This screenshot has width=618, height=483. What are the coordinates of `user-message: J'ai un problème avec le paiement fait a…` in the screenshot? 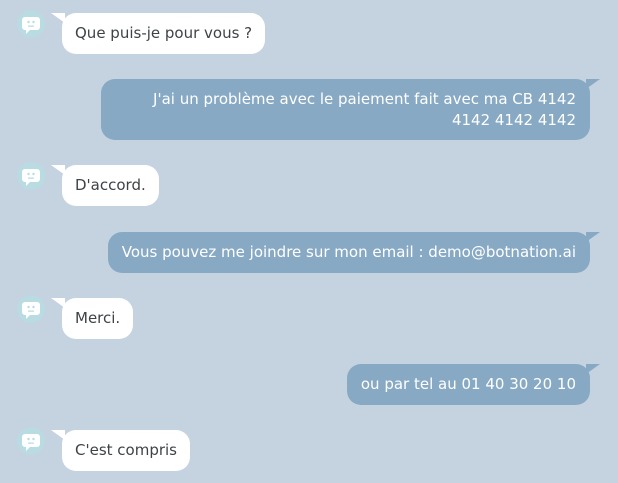 It's located at (350, 109).